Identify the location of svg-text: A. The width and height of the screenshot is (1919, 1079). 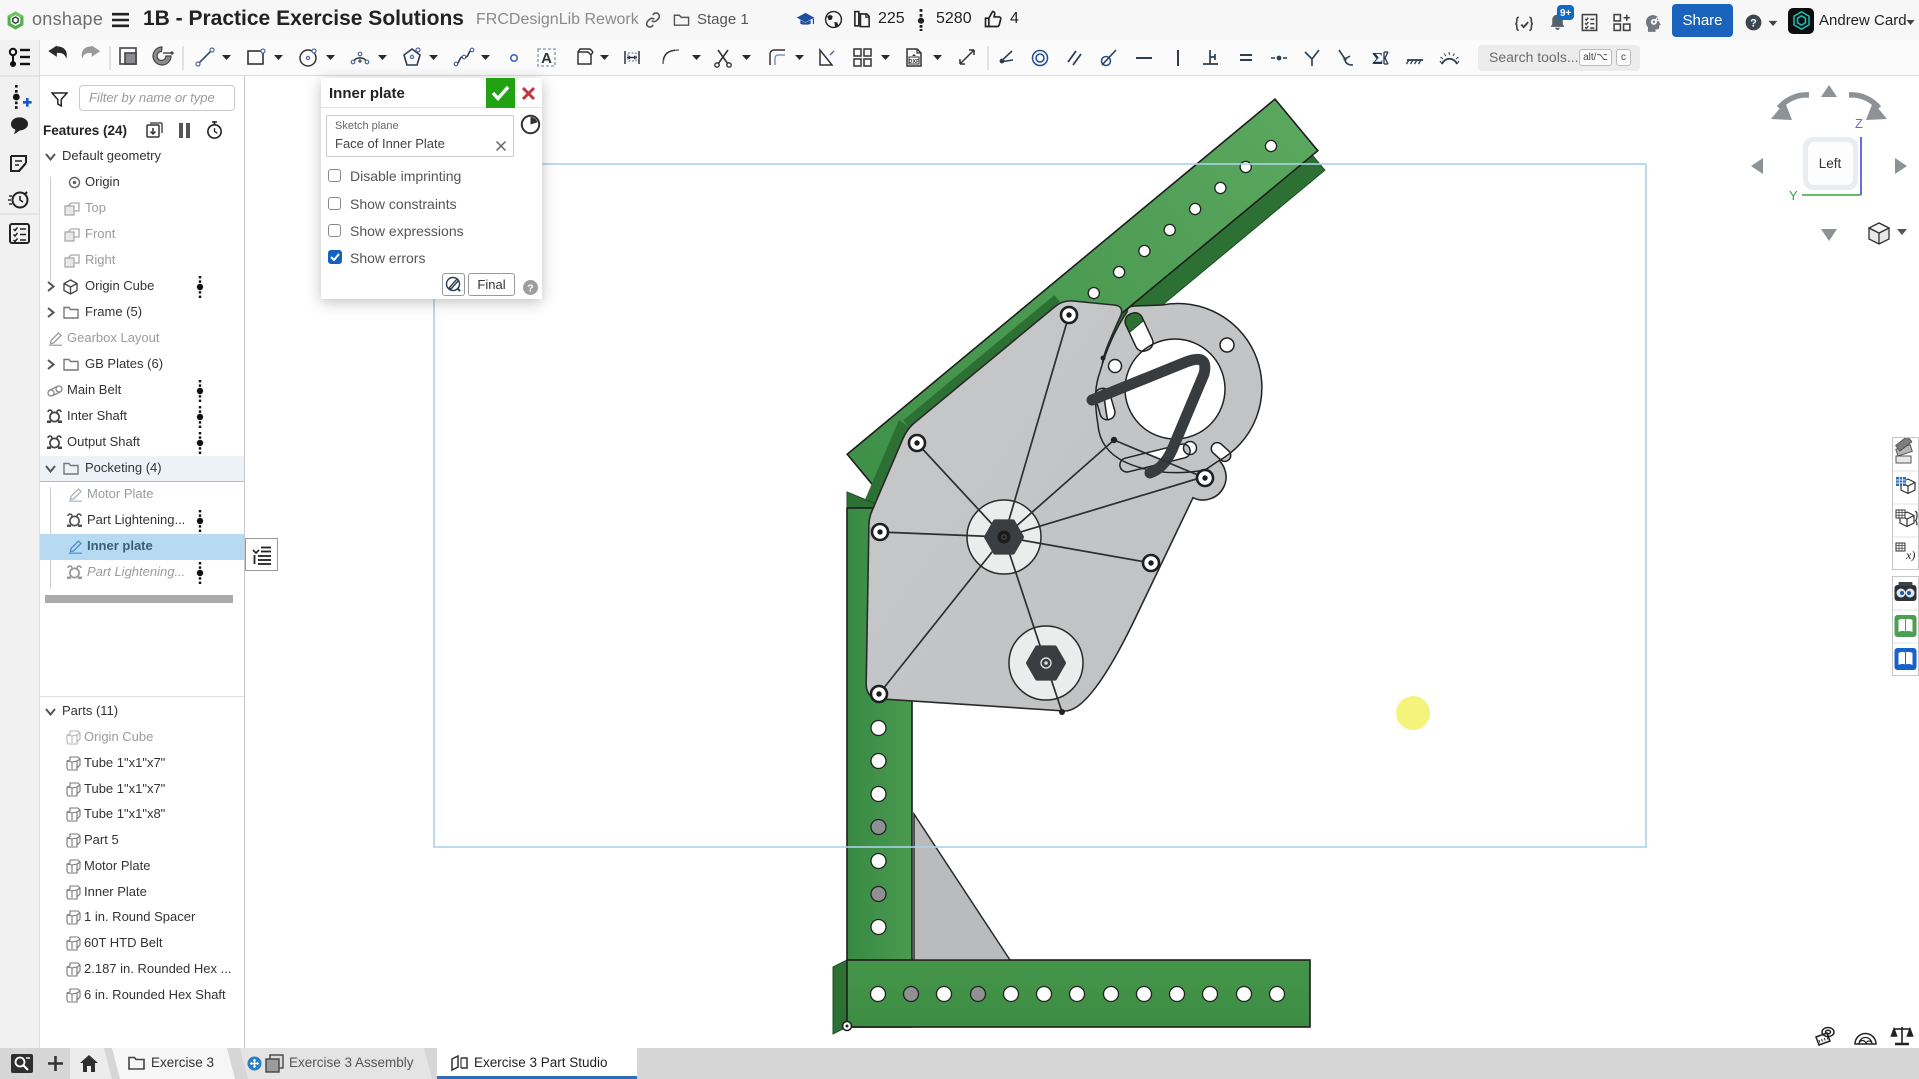
(546, 58).